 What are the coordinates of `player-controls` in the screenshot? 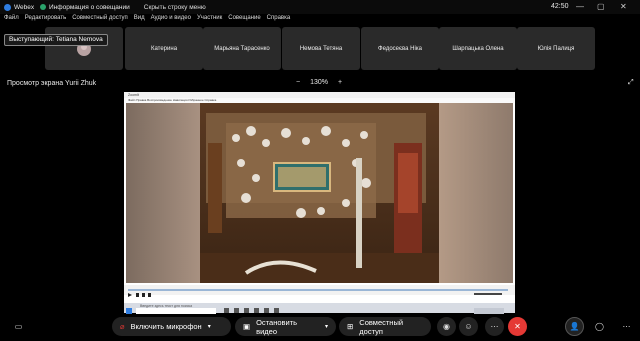 It's located at (319, 291).